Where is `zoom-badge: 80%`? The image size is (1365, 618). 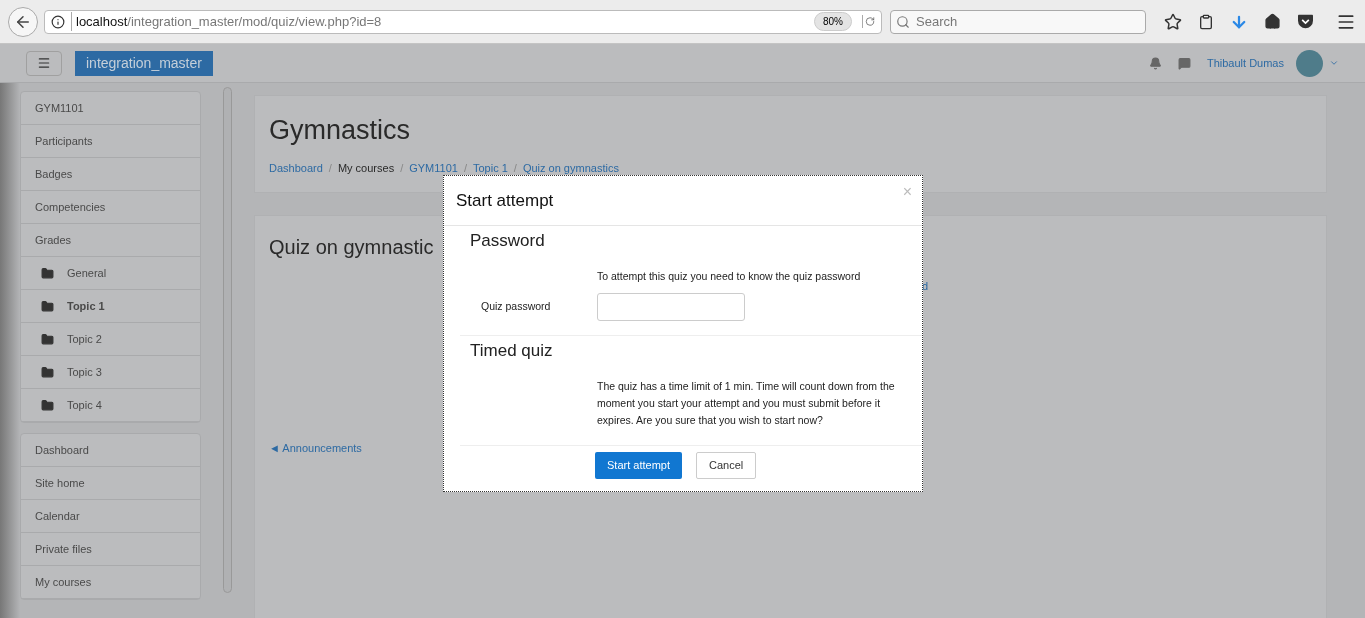 zoom-badge: 80% is located at coordinates (833, 21).